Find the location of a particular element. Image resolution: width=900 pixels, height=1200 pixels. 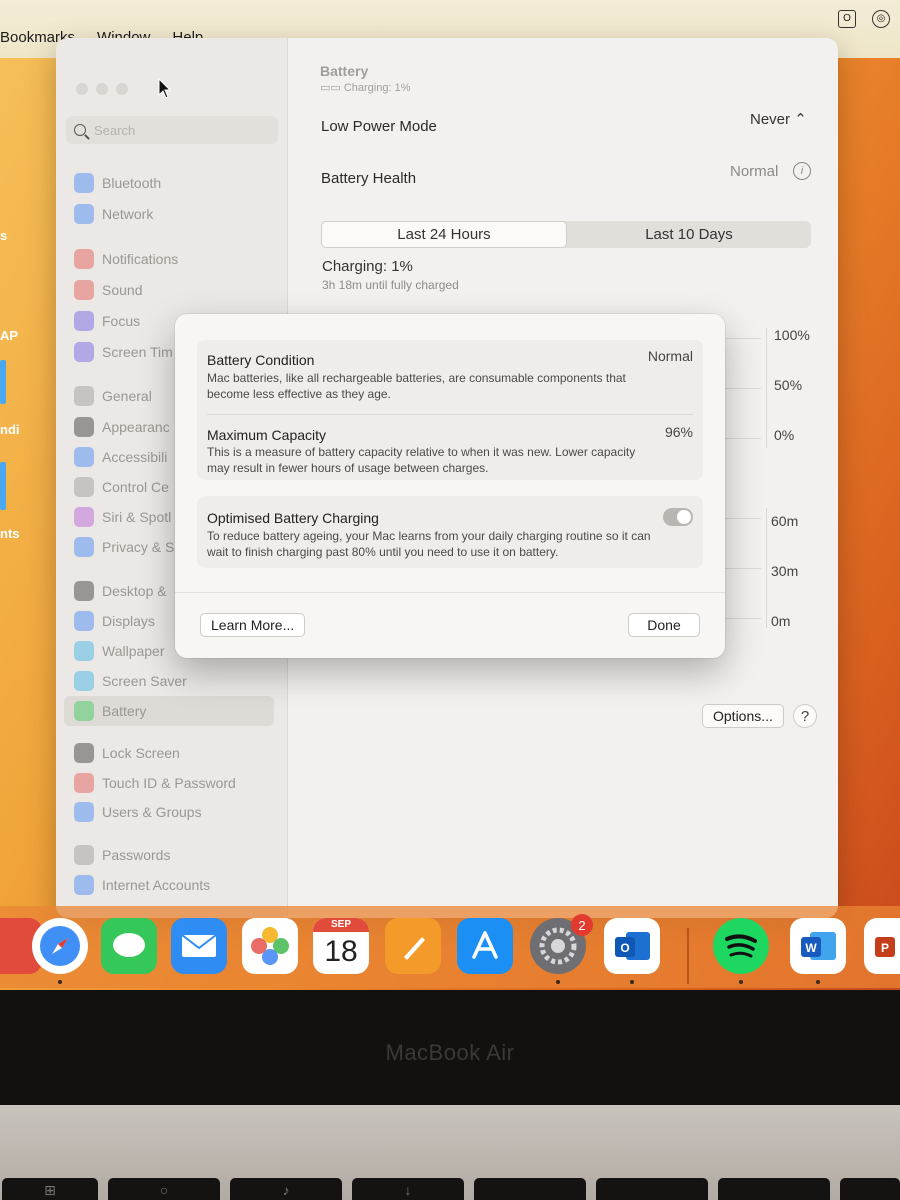

sidebar-item-lock-screen: Lock Screen is located at coordinates (127, 753).